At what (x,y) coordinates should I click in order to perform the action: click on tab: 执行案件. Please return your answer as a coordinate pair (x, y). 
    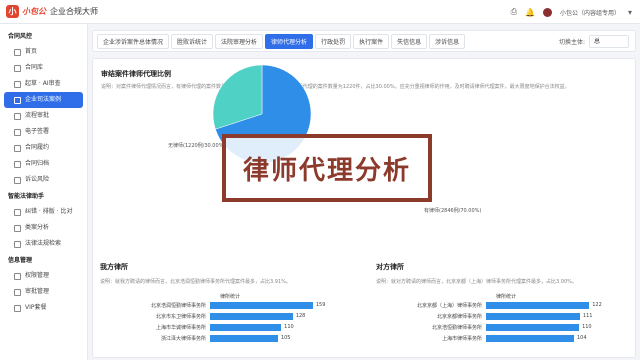
    Looking at the image, I should click on (371, 41).